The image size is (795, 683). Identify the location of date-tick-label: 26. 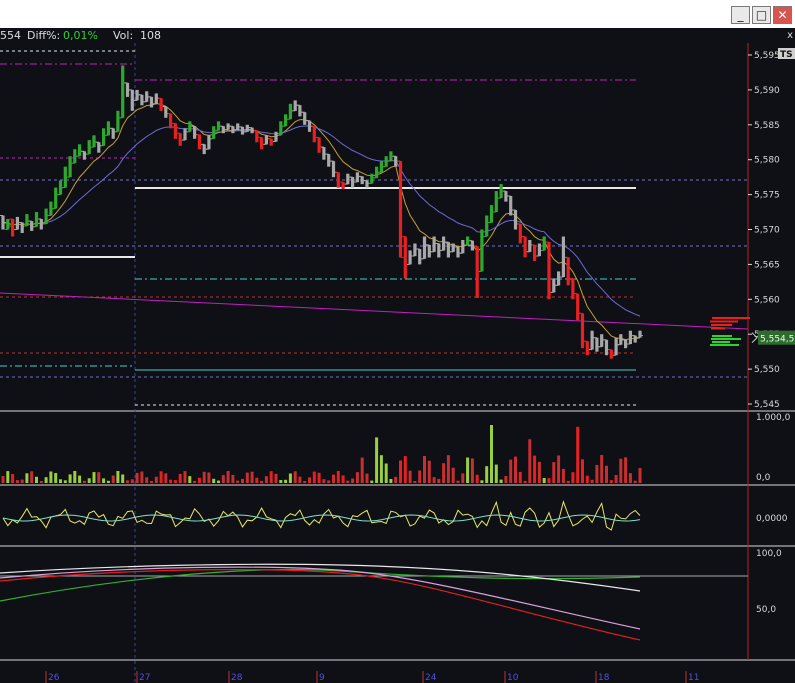
(54, 678).